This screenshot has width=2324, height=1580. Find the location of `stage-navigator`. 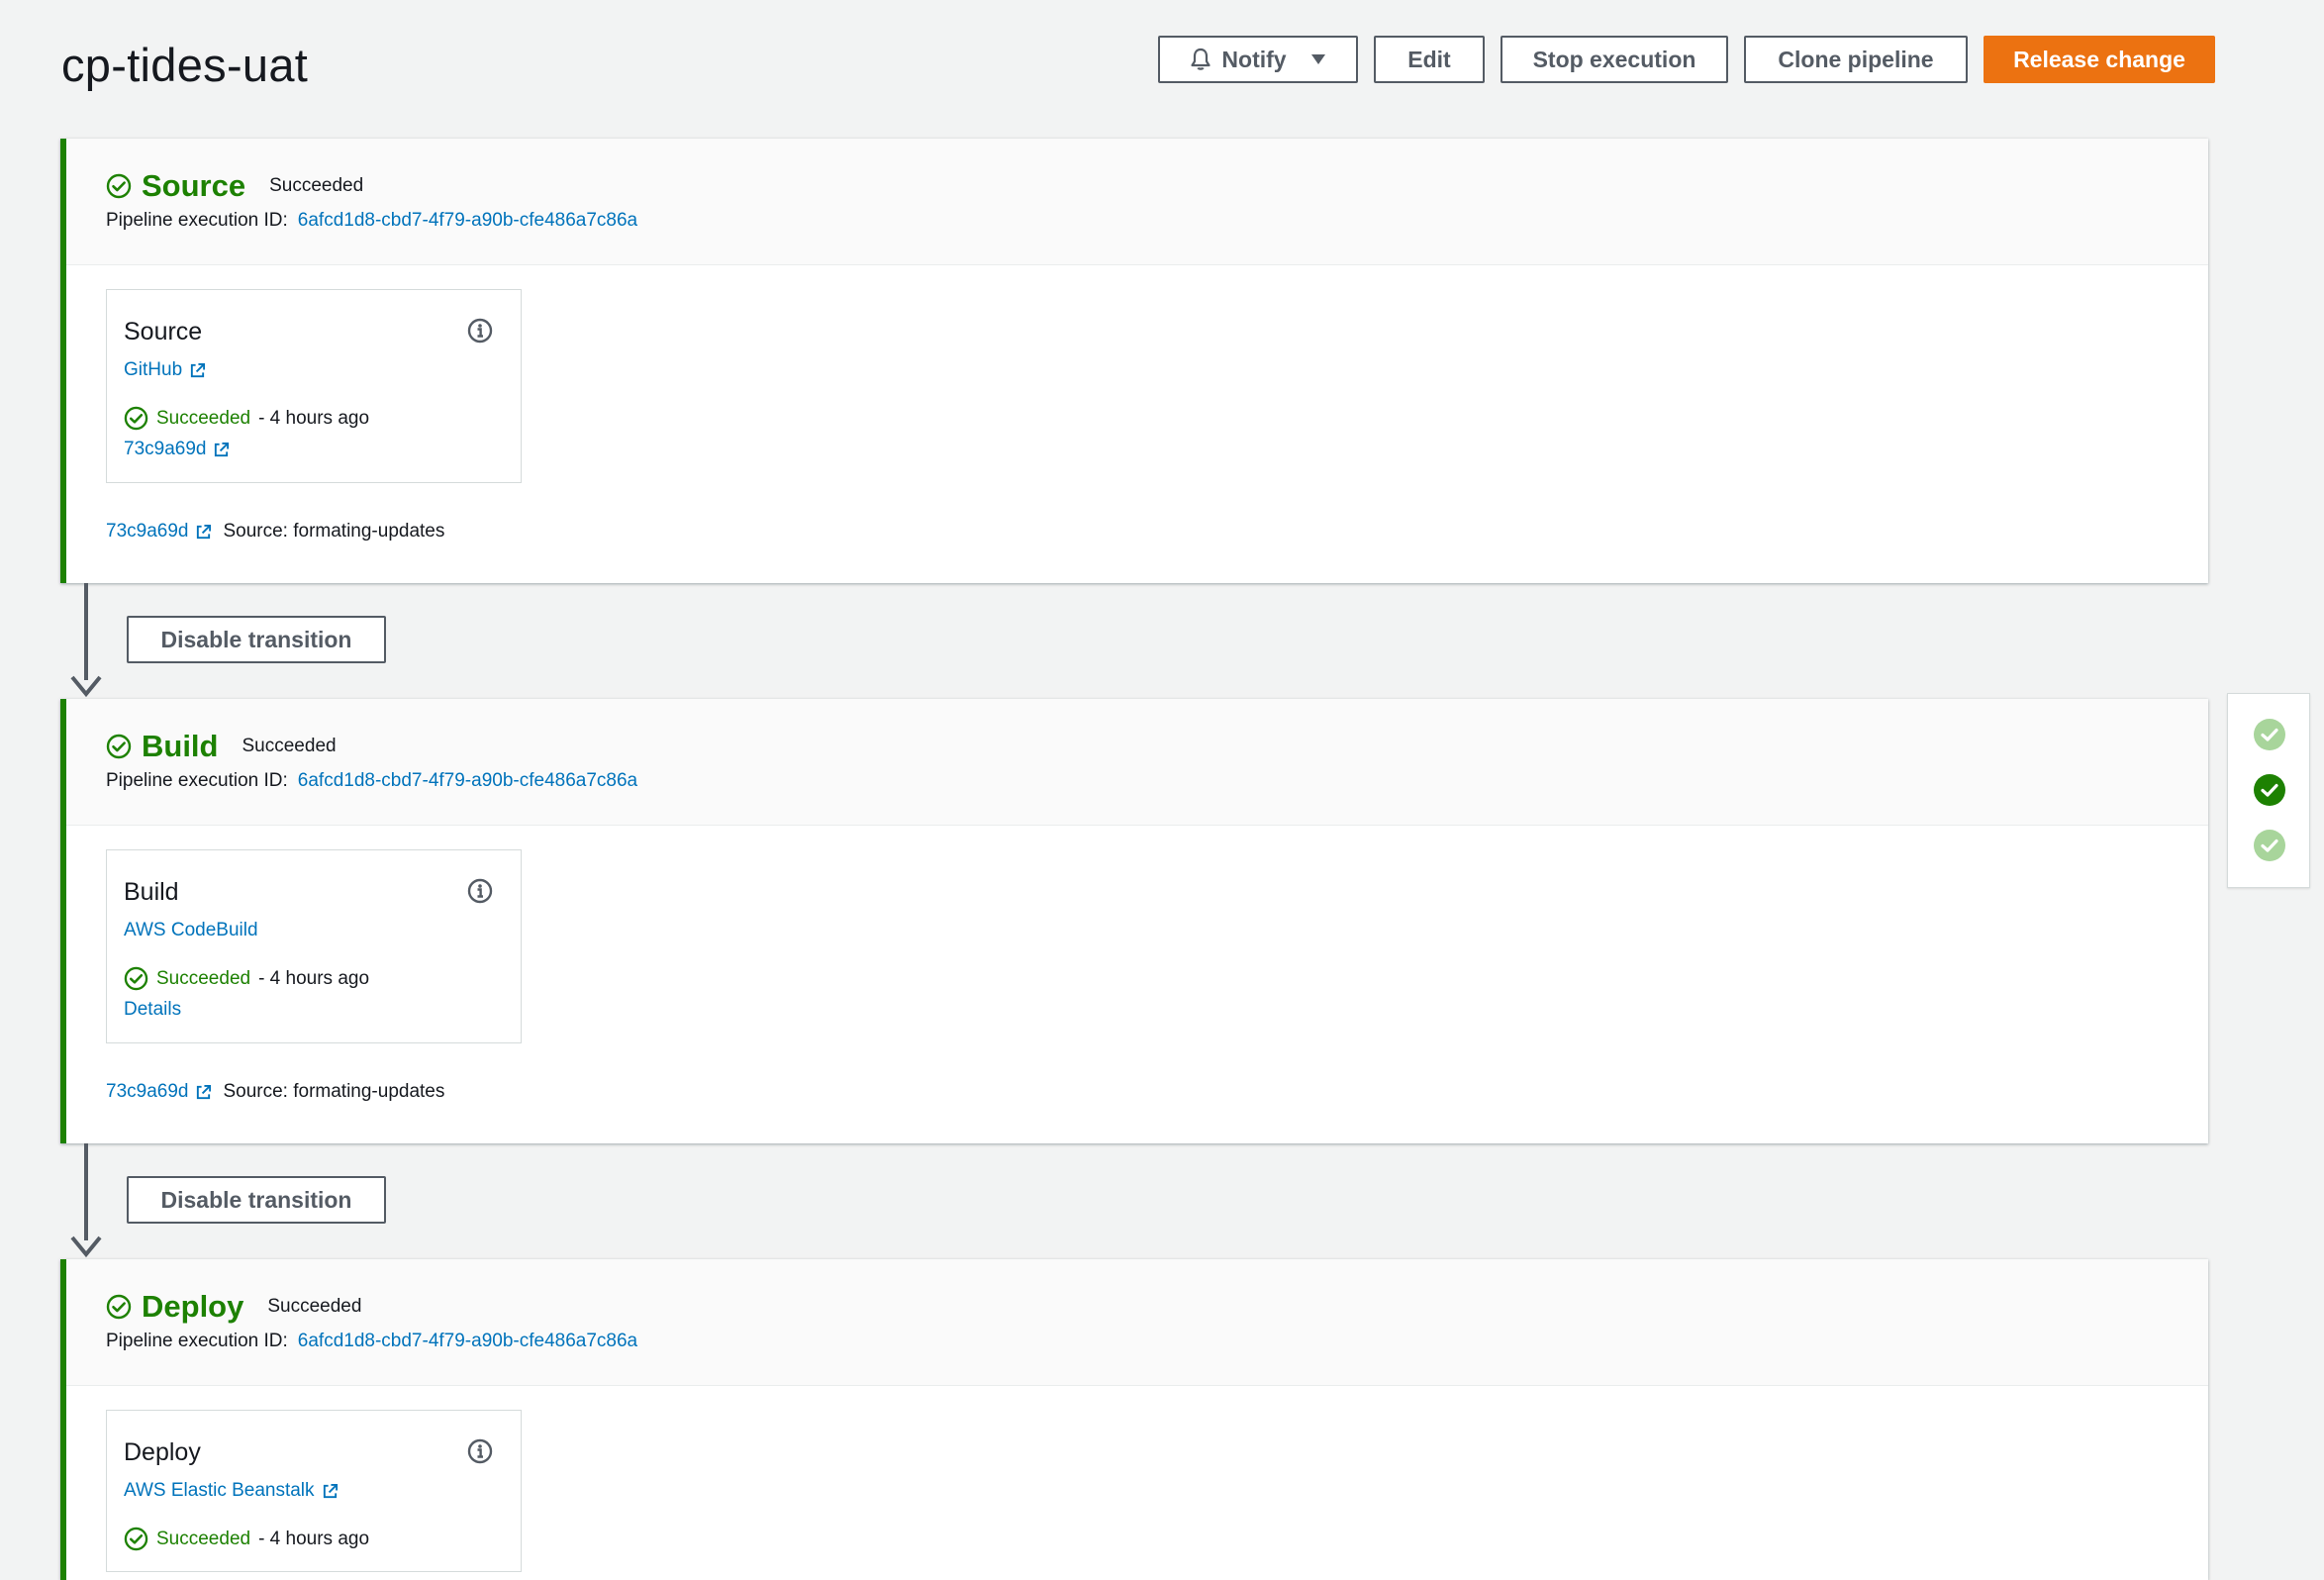

stage-navigator is located at coordinates (2269, 791).